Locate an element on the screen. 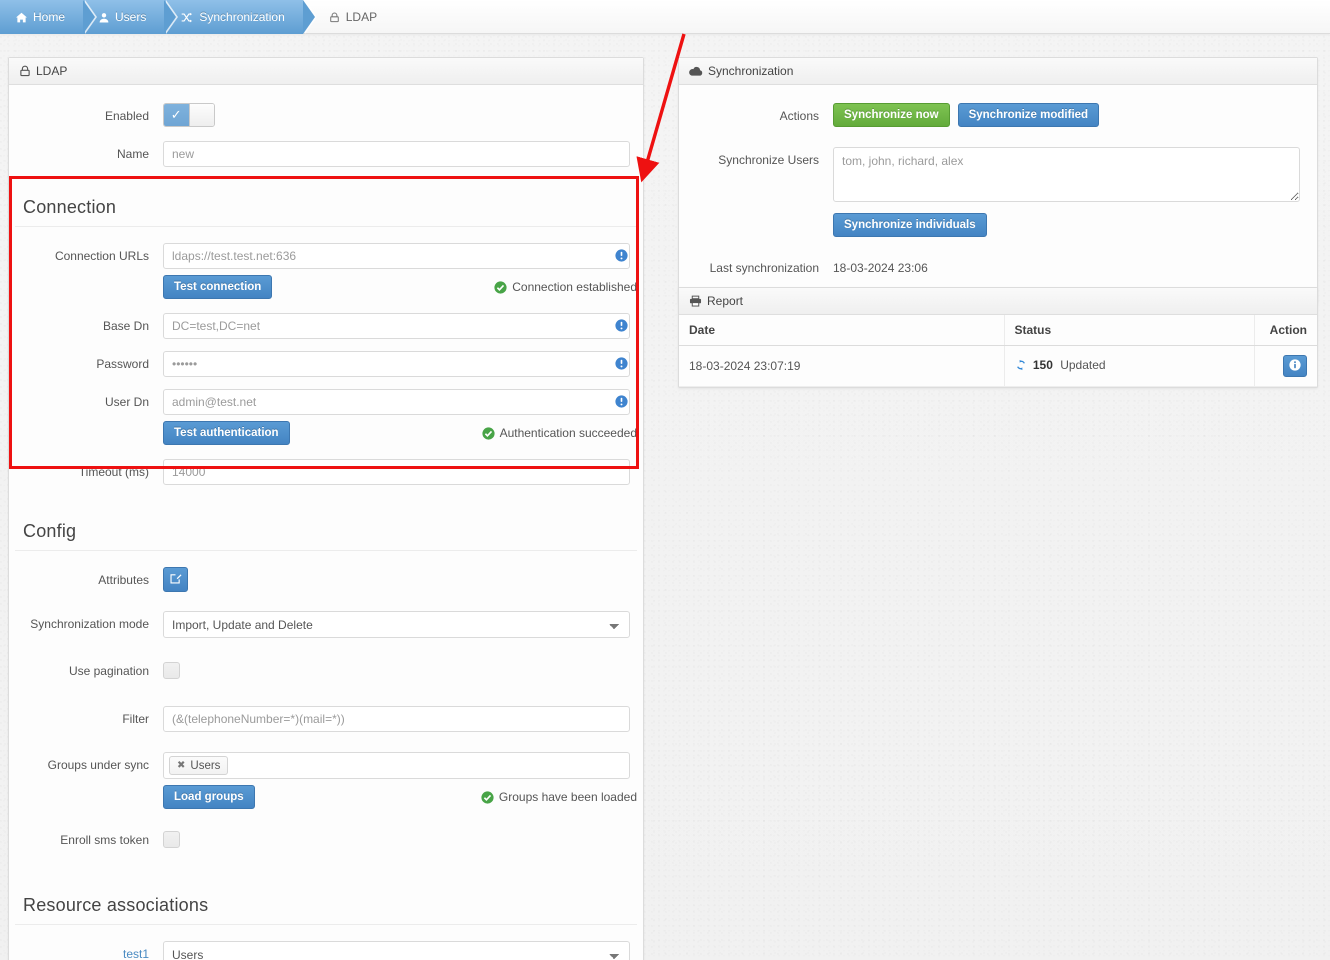  report-col-action: Action is located at coordinates (1285, 330).